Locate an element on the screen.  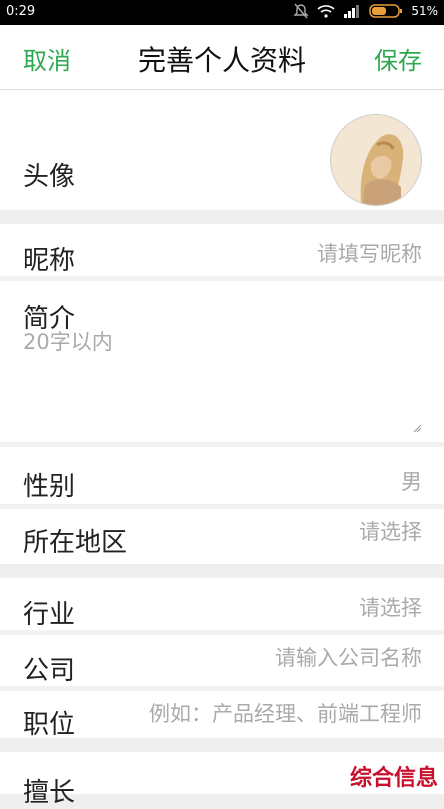
region-label: 所在地区 is located at coordinates (75, 543).